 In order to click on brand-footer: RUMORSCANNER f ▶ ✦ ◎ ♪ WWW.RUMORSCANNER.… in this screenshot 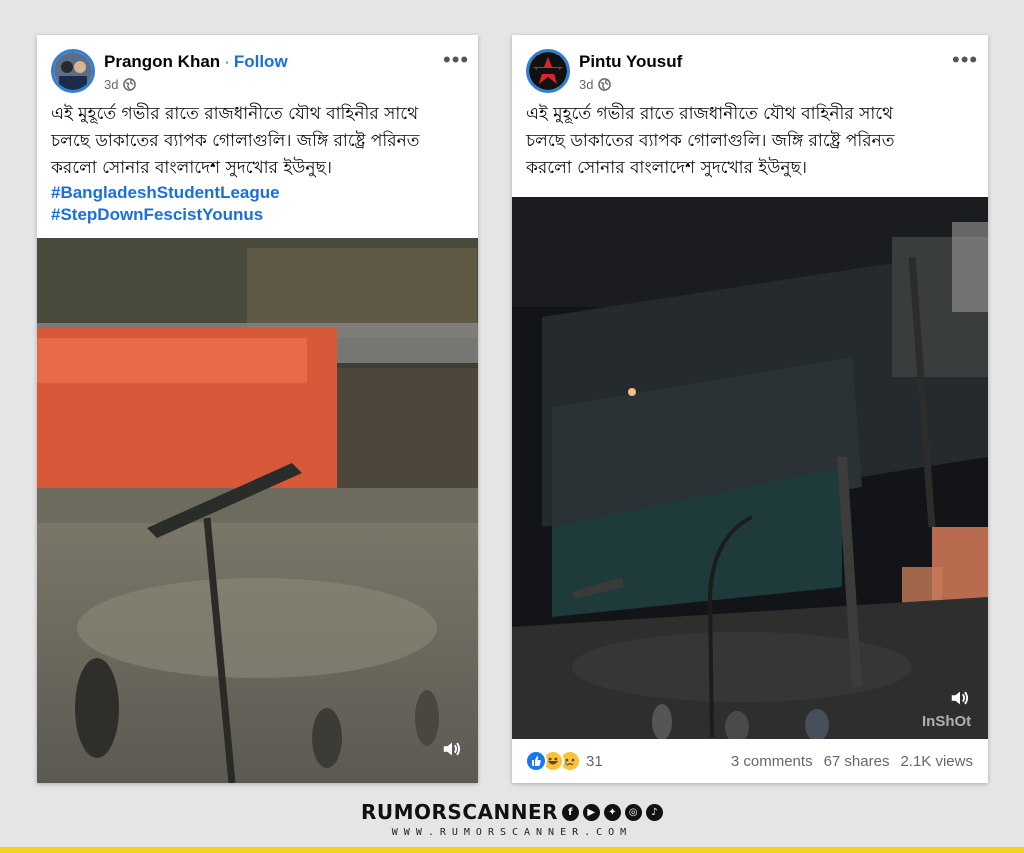, I will do `click(512, 819)`.